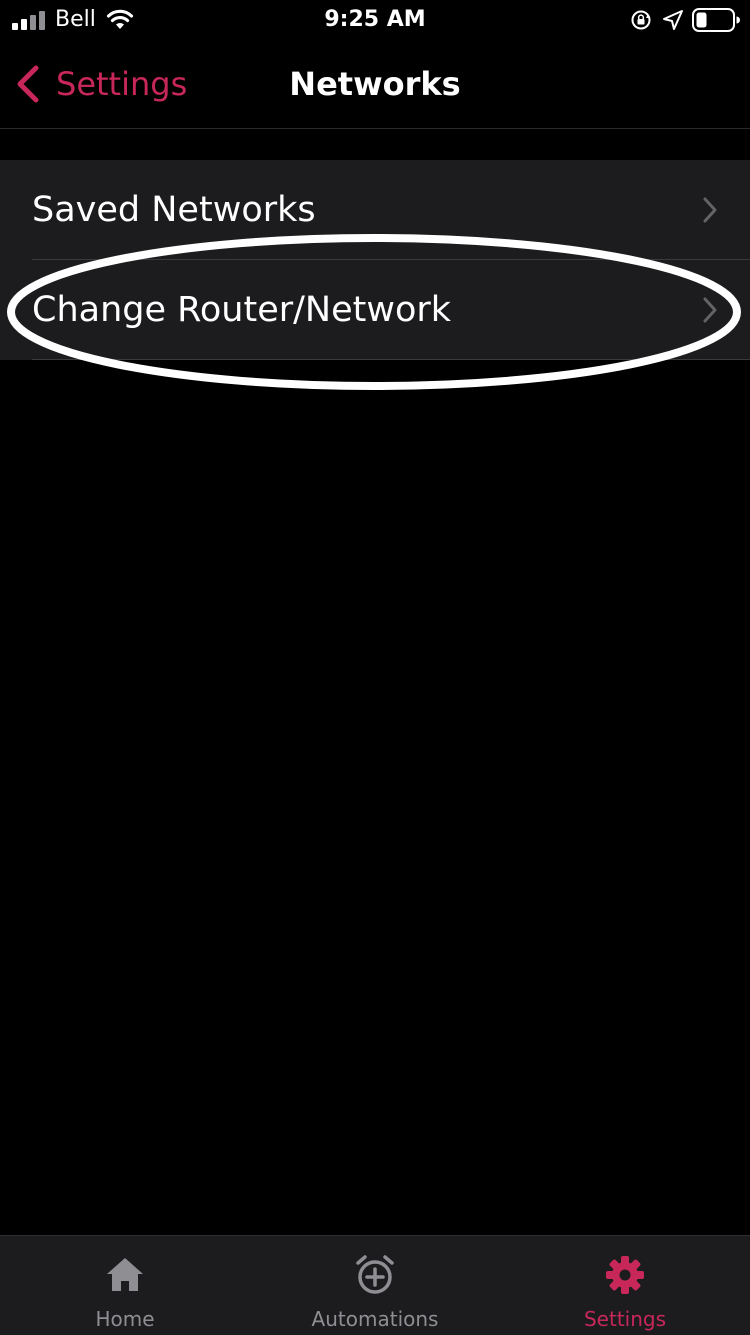 Image resolution: width=750 pixels, height=1335 pixels. I want to click on list-item-change-router-network: Change Router/Network, so click(391, 310).